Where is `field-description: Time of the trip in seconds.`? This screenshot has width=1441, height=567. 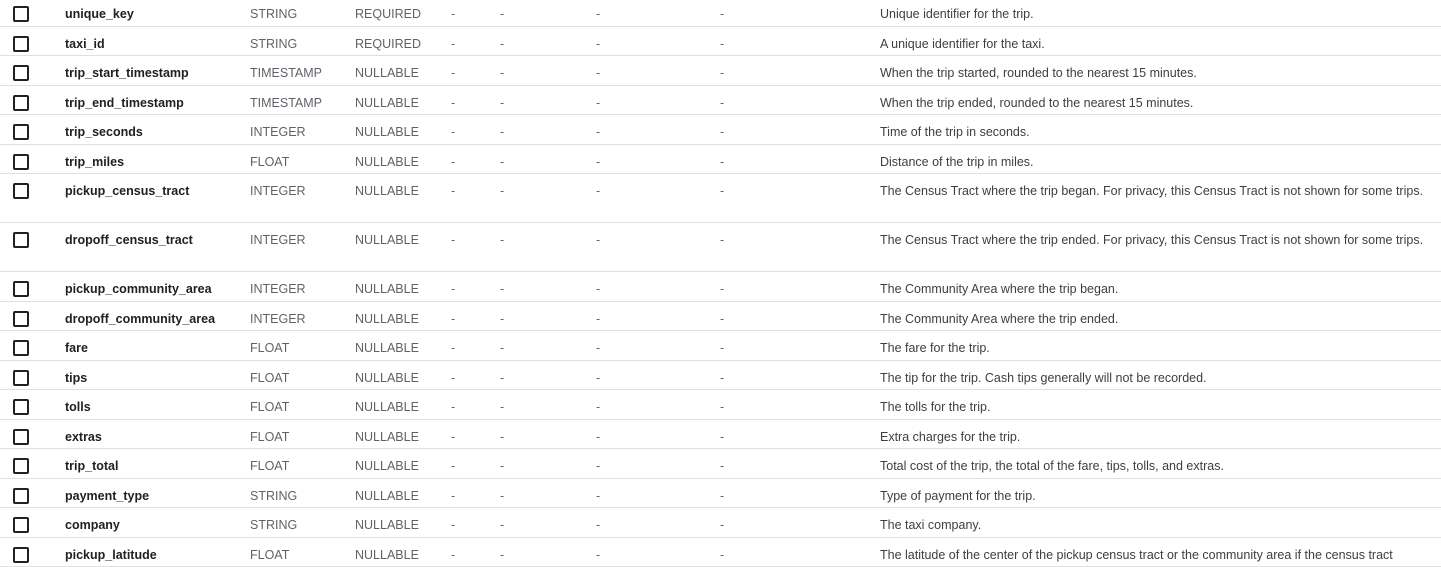 field-description: Time of the trip in seconds. is located at coordinates (955, 132).